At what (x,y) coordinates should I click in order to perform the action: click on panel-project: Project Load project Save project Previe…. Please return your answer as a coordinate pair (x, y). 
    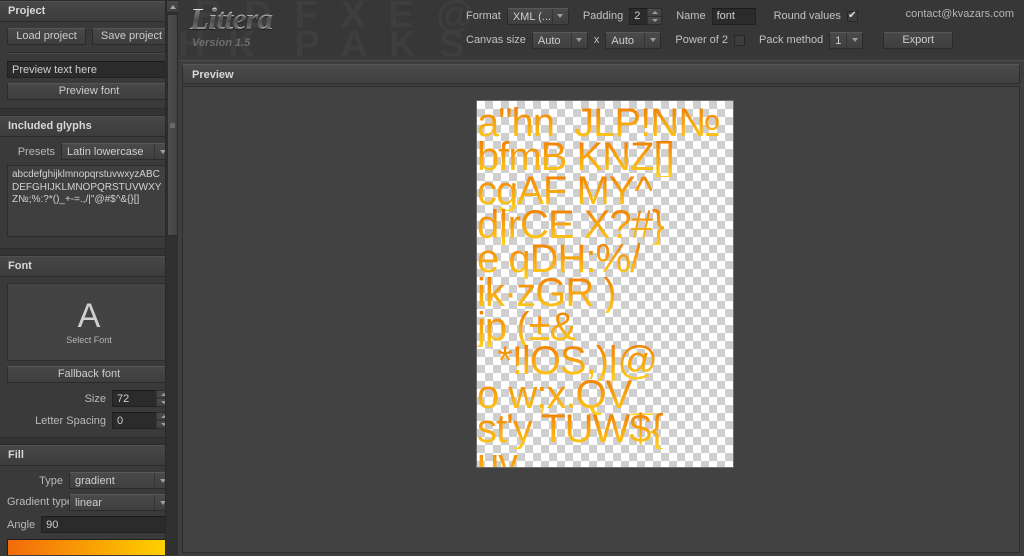
    Looking at the image, I should click on (89, 54).